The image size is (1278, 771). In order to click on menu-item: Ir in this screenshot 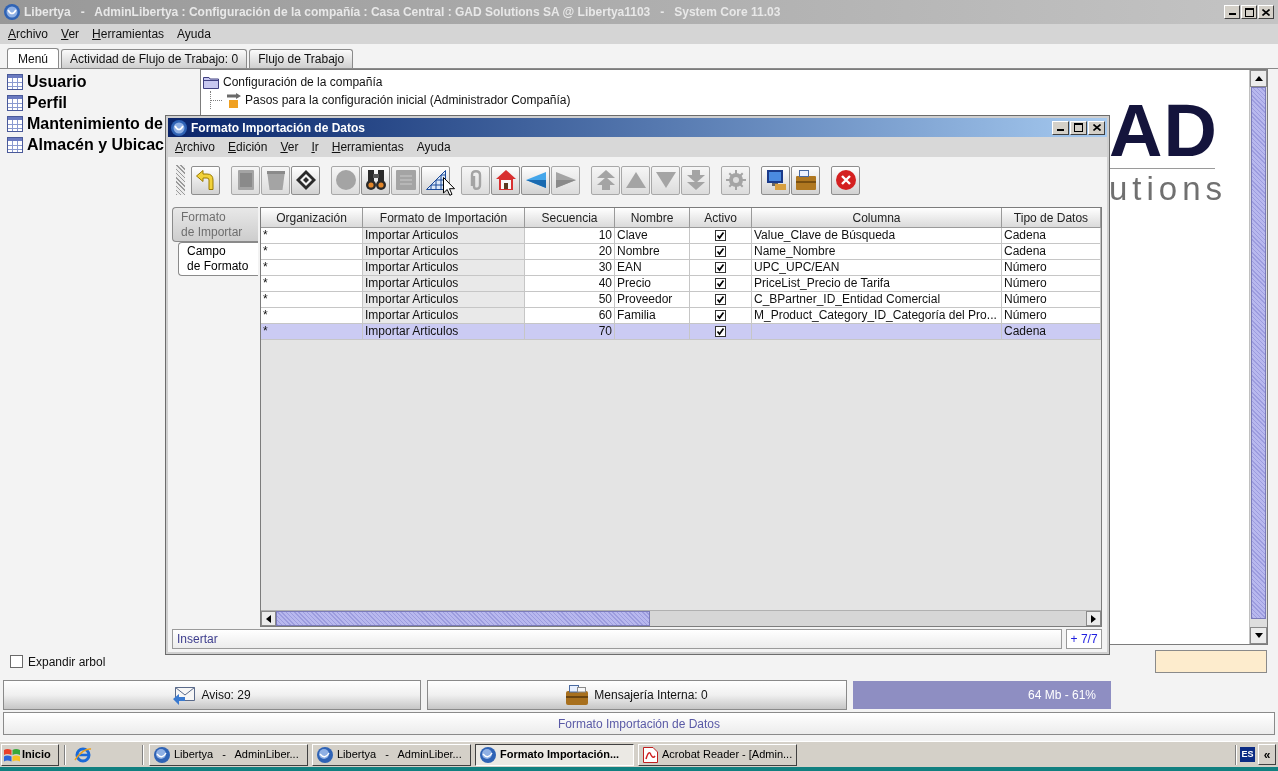, I will do `click(315, 147)`.